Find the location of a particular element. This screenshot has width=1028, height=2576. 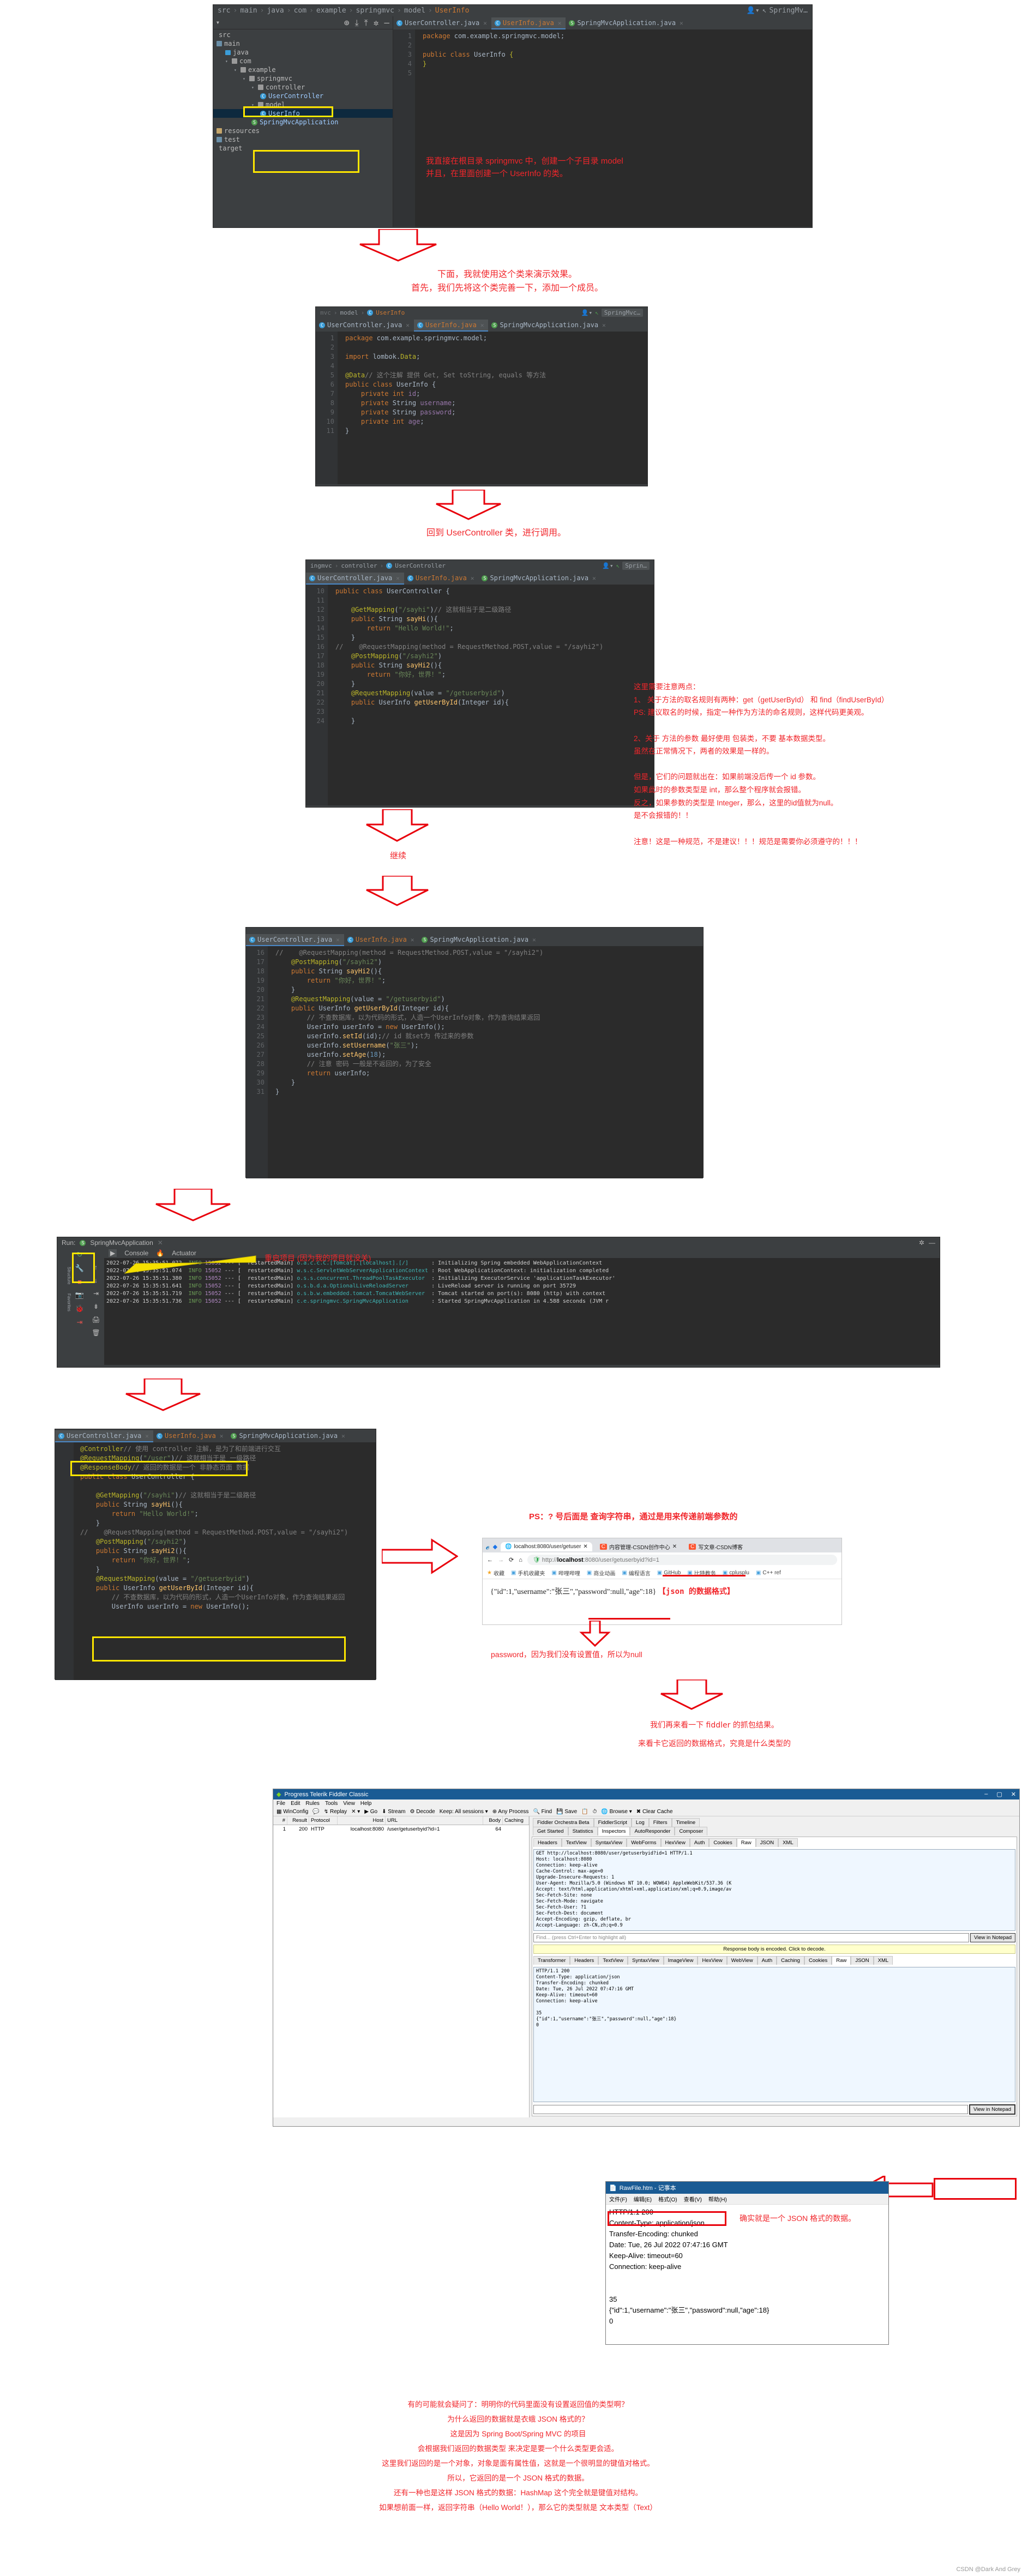

exit-icon: ⇥ is located at coordinates (80, 1322).